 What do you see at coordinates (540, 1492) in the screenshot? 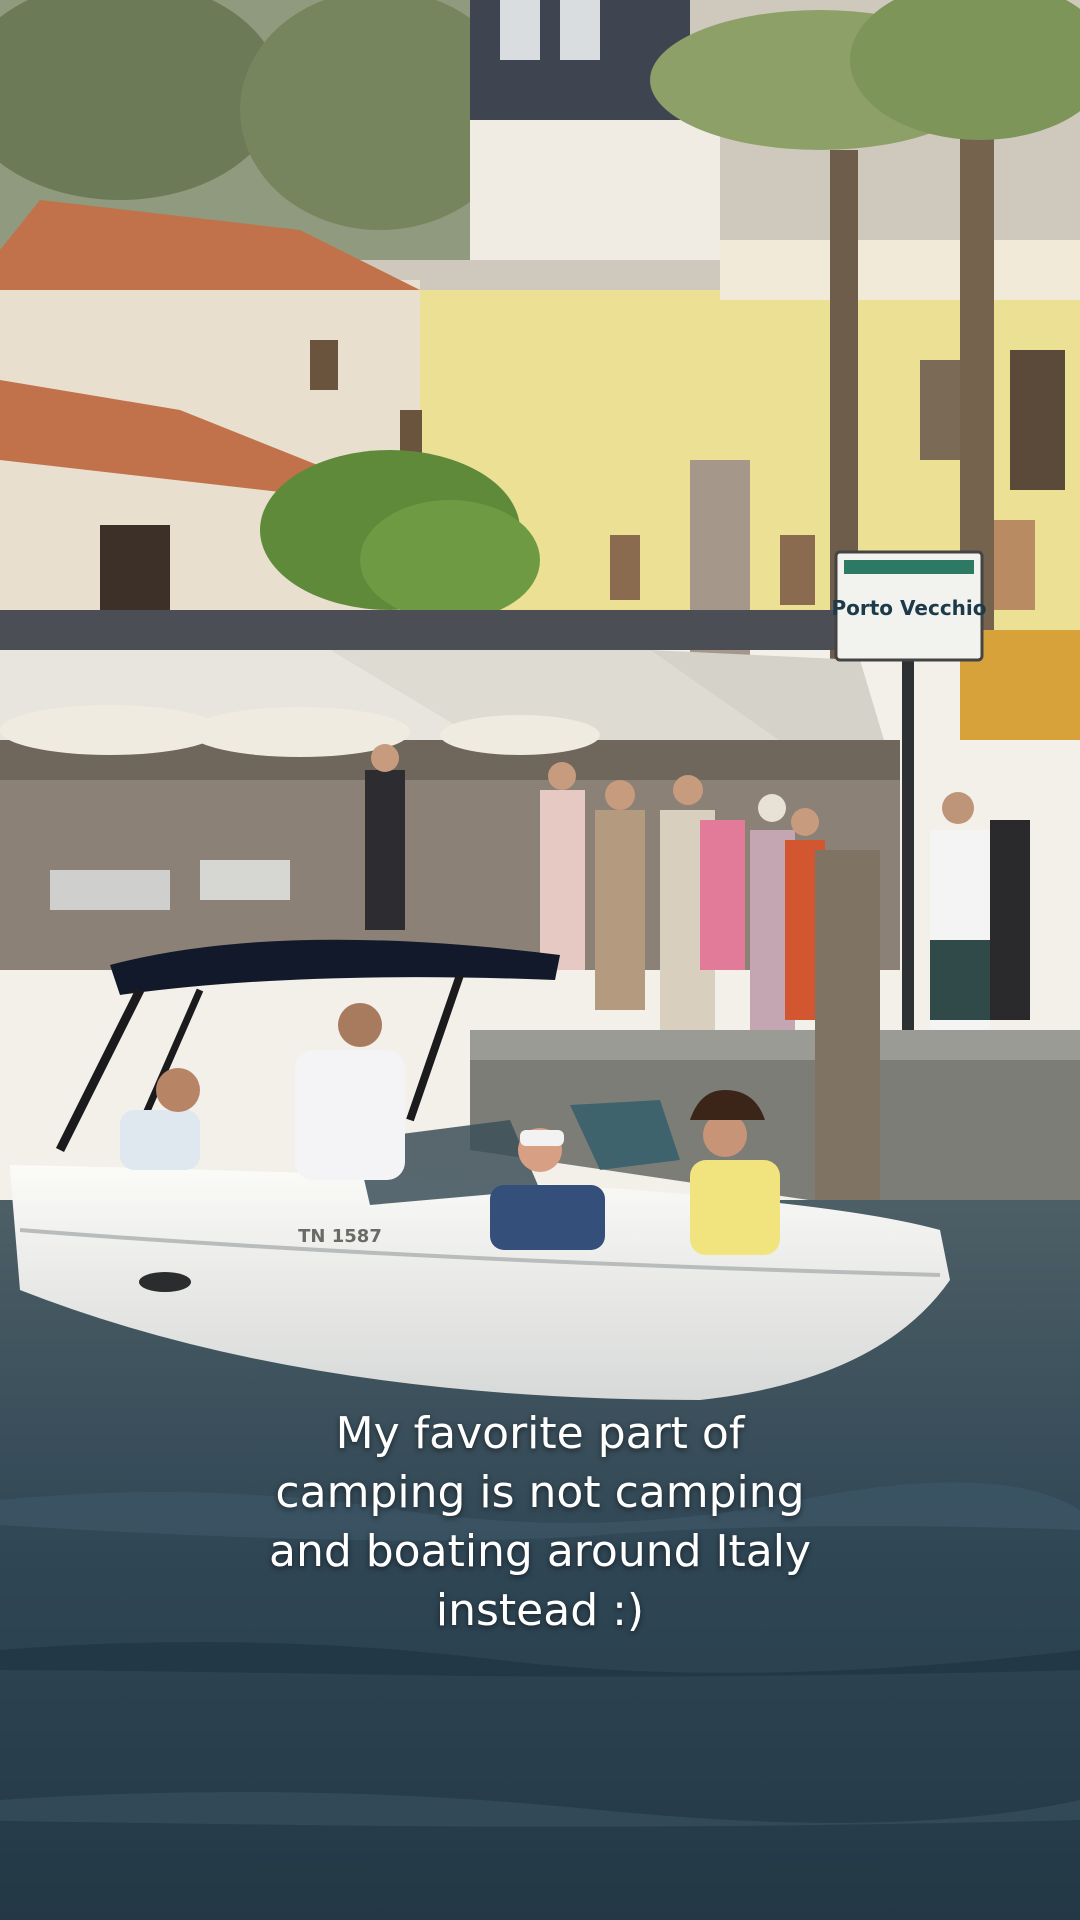
I see `caption-line: camping is not camping` at bounding box center [540, 1492].